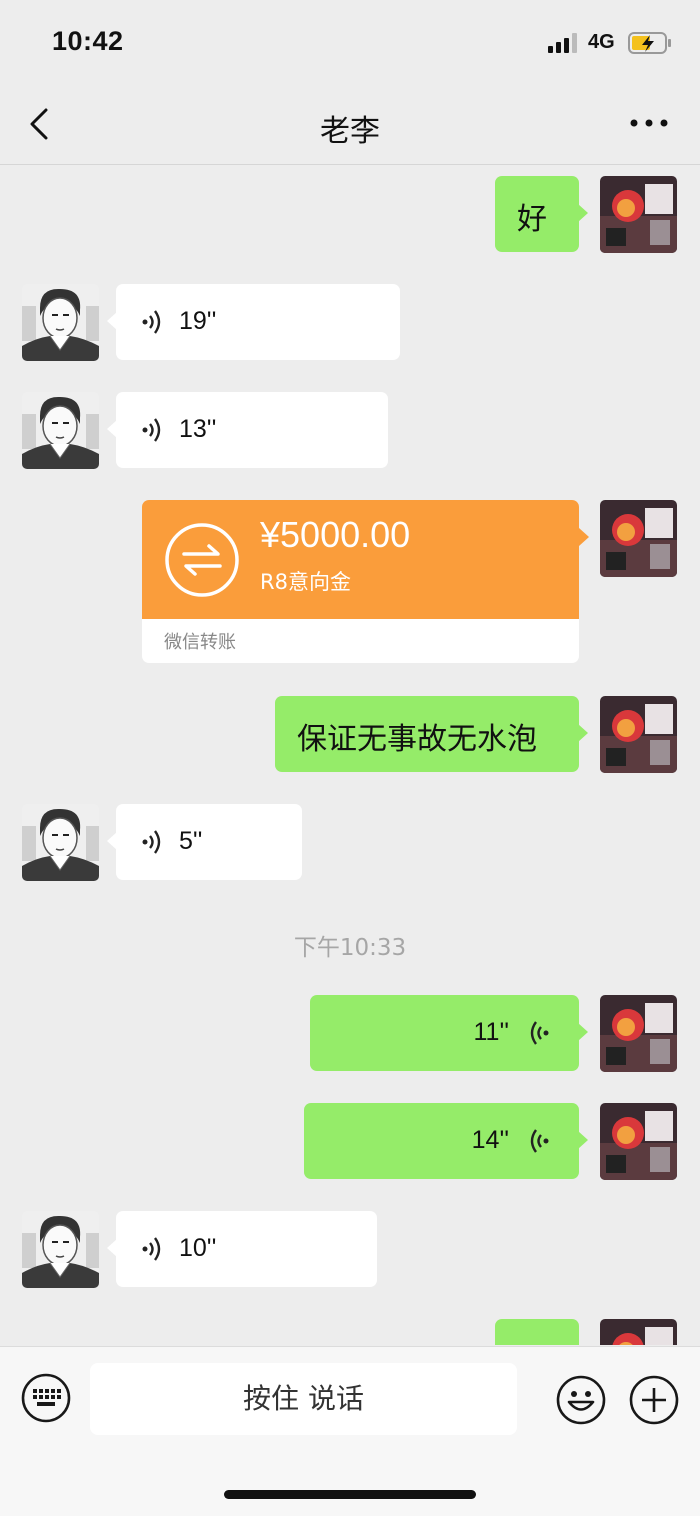  I want to click on emoji-icon, so click(581, 1400).